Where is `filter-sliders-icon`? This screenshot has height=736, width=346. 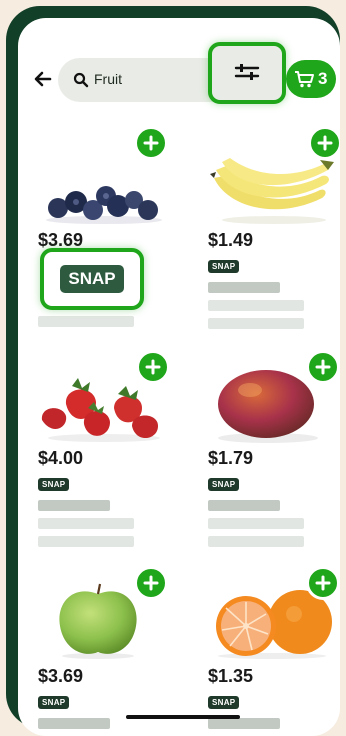 filter-sliders-icon is located at coordinates (247, 72).